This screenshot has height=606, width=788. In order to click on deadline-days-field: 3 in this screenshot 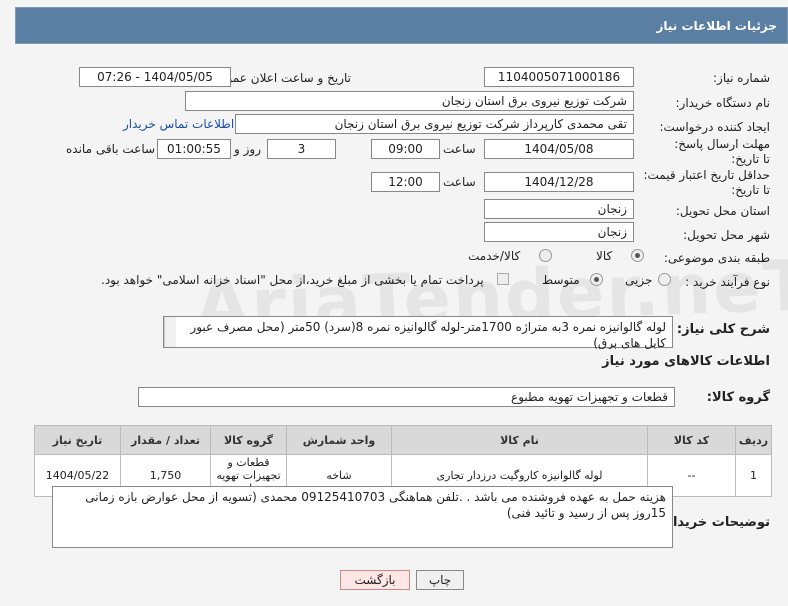, I will do `click(301, 149)`.